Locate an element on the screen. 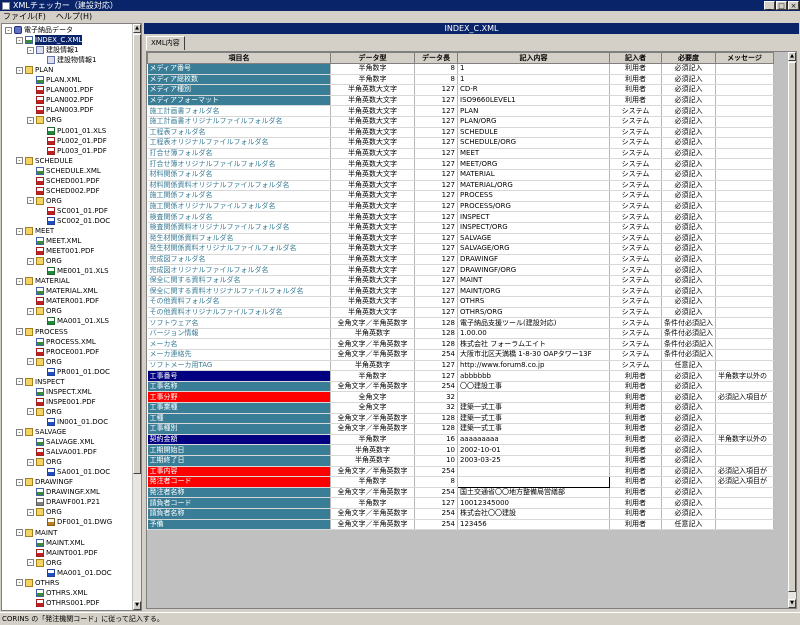  item-name-cell: 施工関係オリジナルファイルフォルダ名 is located at coordinates (239, 207).